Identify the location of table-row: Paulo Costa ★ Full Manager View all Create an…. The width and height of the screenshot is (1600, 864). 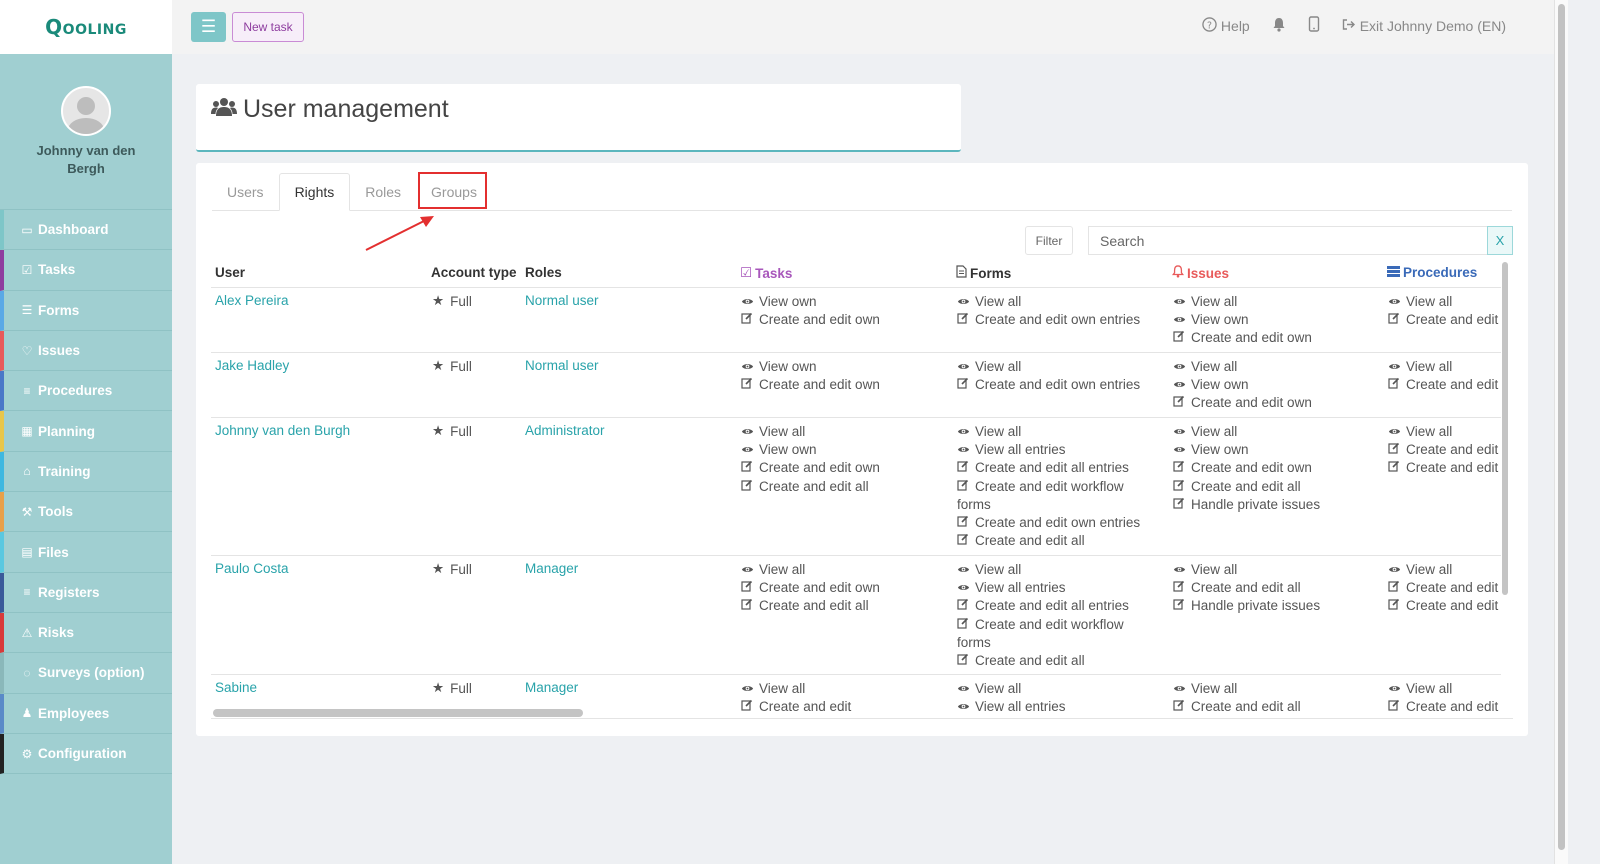
(856, 615).